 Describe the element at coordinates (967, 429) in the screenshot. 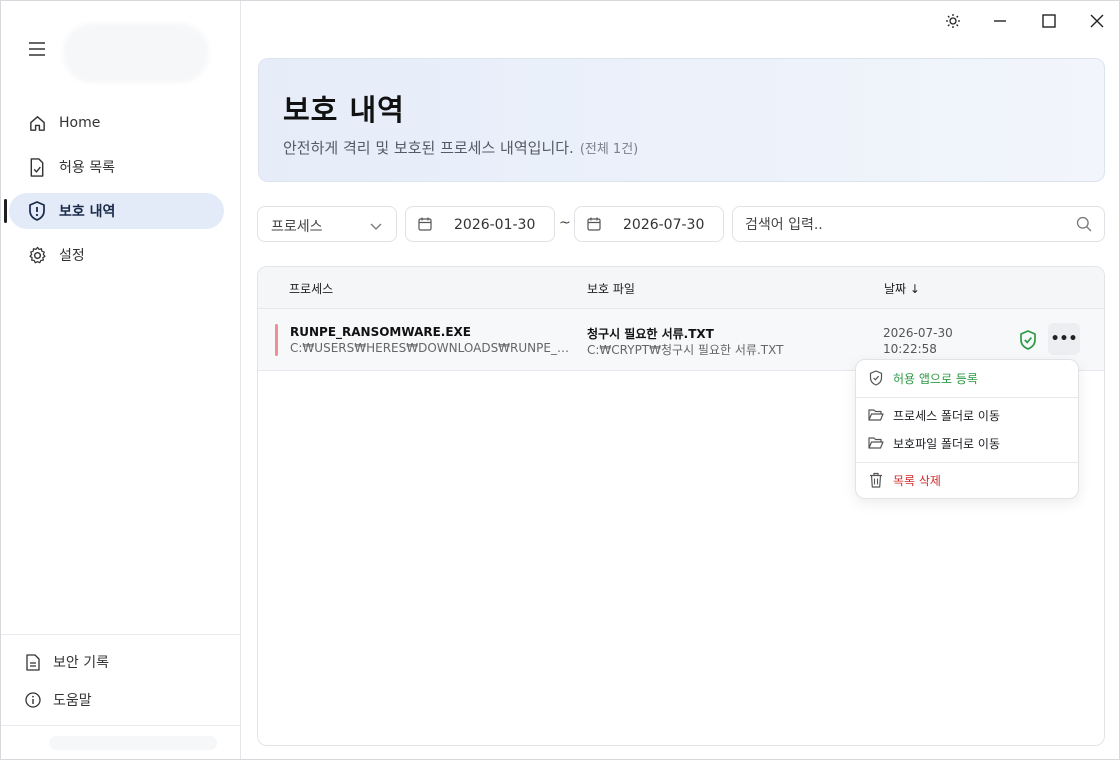

I see `row-context-menu: 허용 앱으로 등록 프로세스 폴더로 이동 보호파일 폴더로 이동 목록 삭제` at that location.